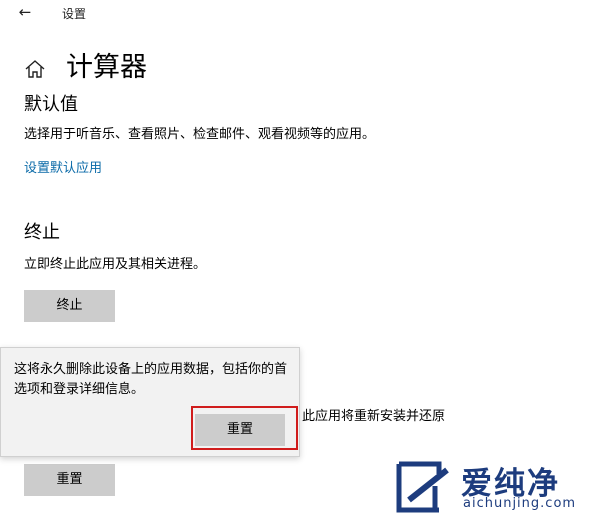 Image resolution: width=589 pixels, height=517 pixels. I want to click on highlight-box, so click(244, 428).